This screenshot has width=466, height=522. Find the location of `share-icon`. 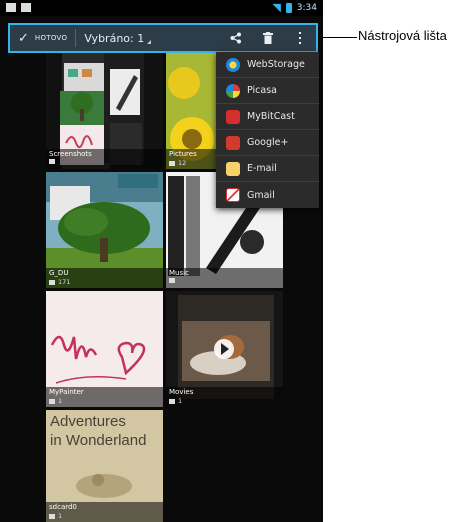

share-icon is located at coordinates (235, 38).